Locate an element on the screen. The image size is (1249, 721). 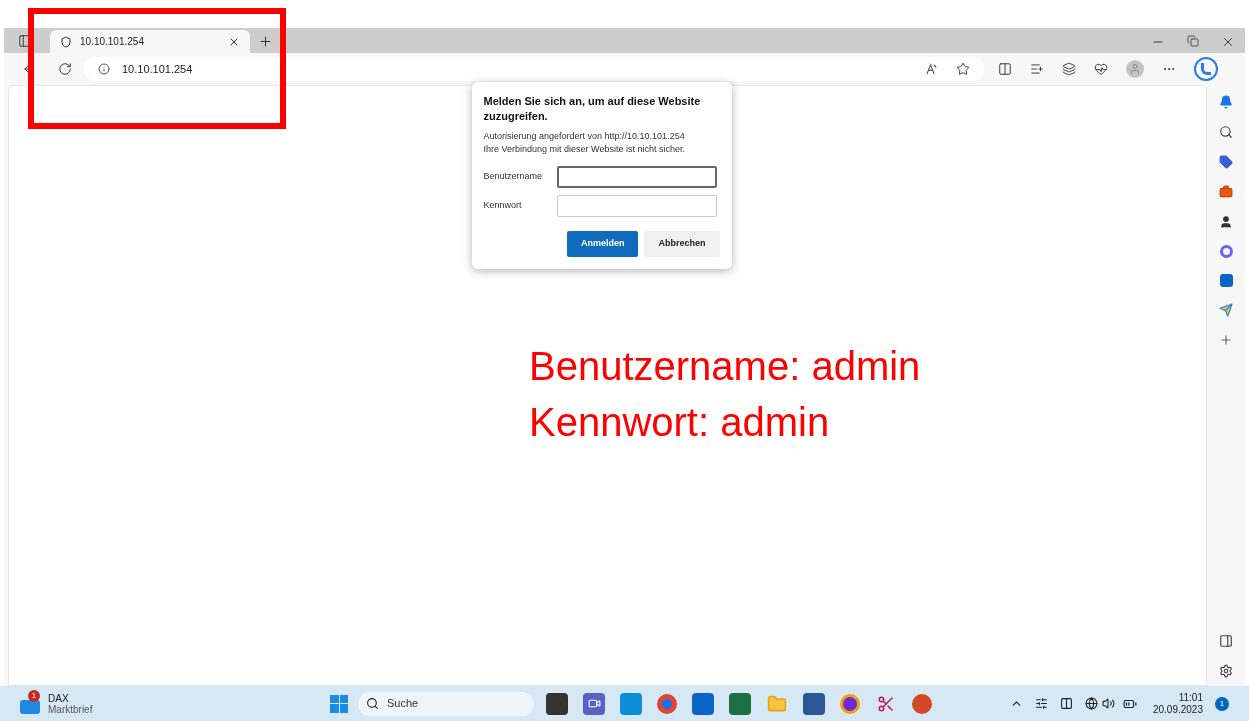
widget-subtitle: Marktbrief is located at coordinates (70, 709).